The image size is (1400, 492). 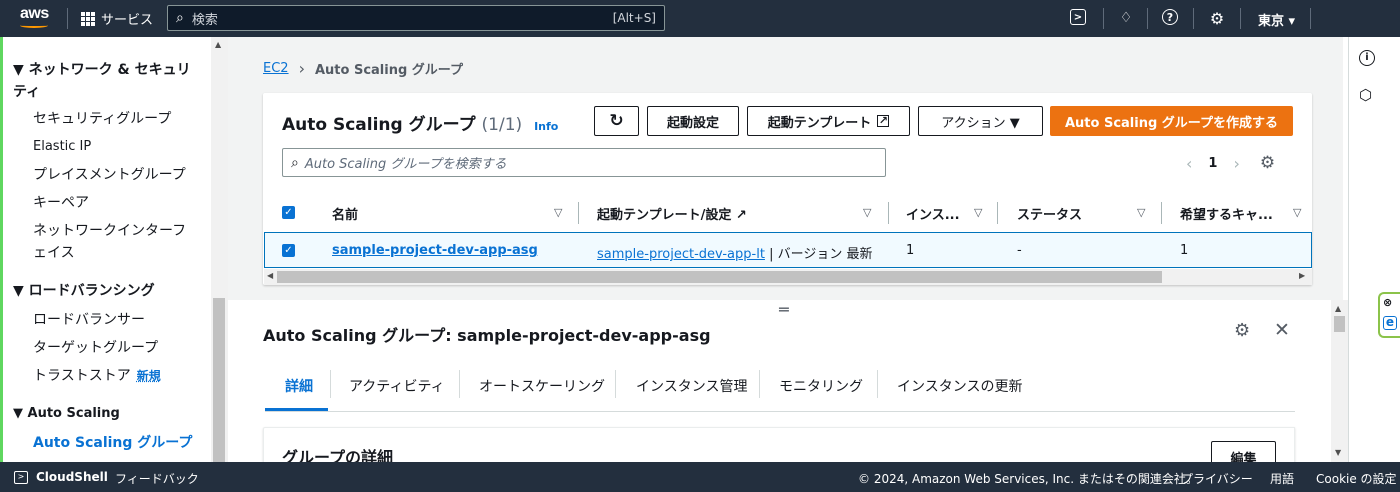 I want to click on global-search-placeholder: 検索, so click(x=204, y=20).